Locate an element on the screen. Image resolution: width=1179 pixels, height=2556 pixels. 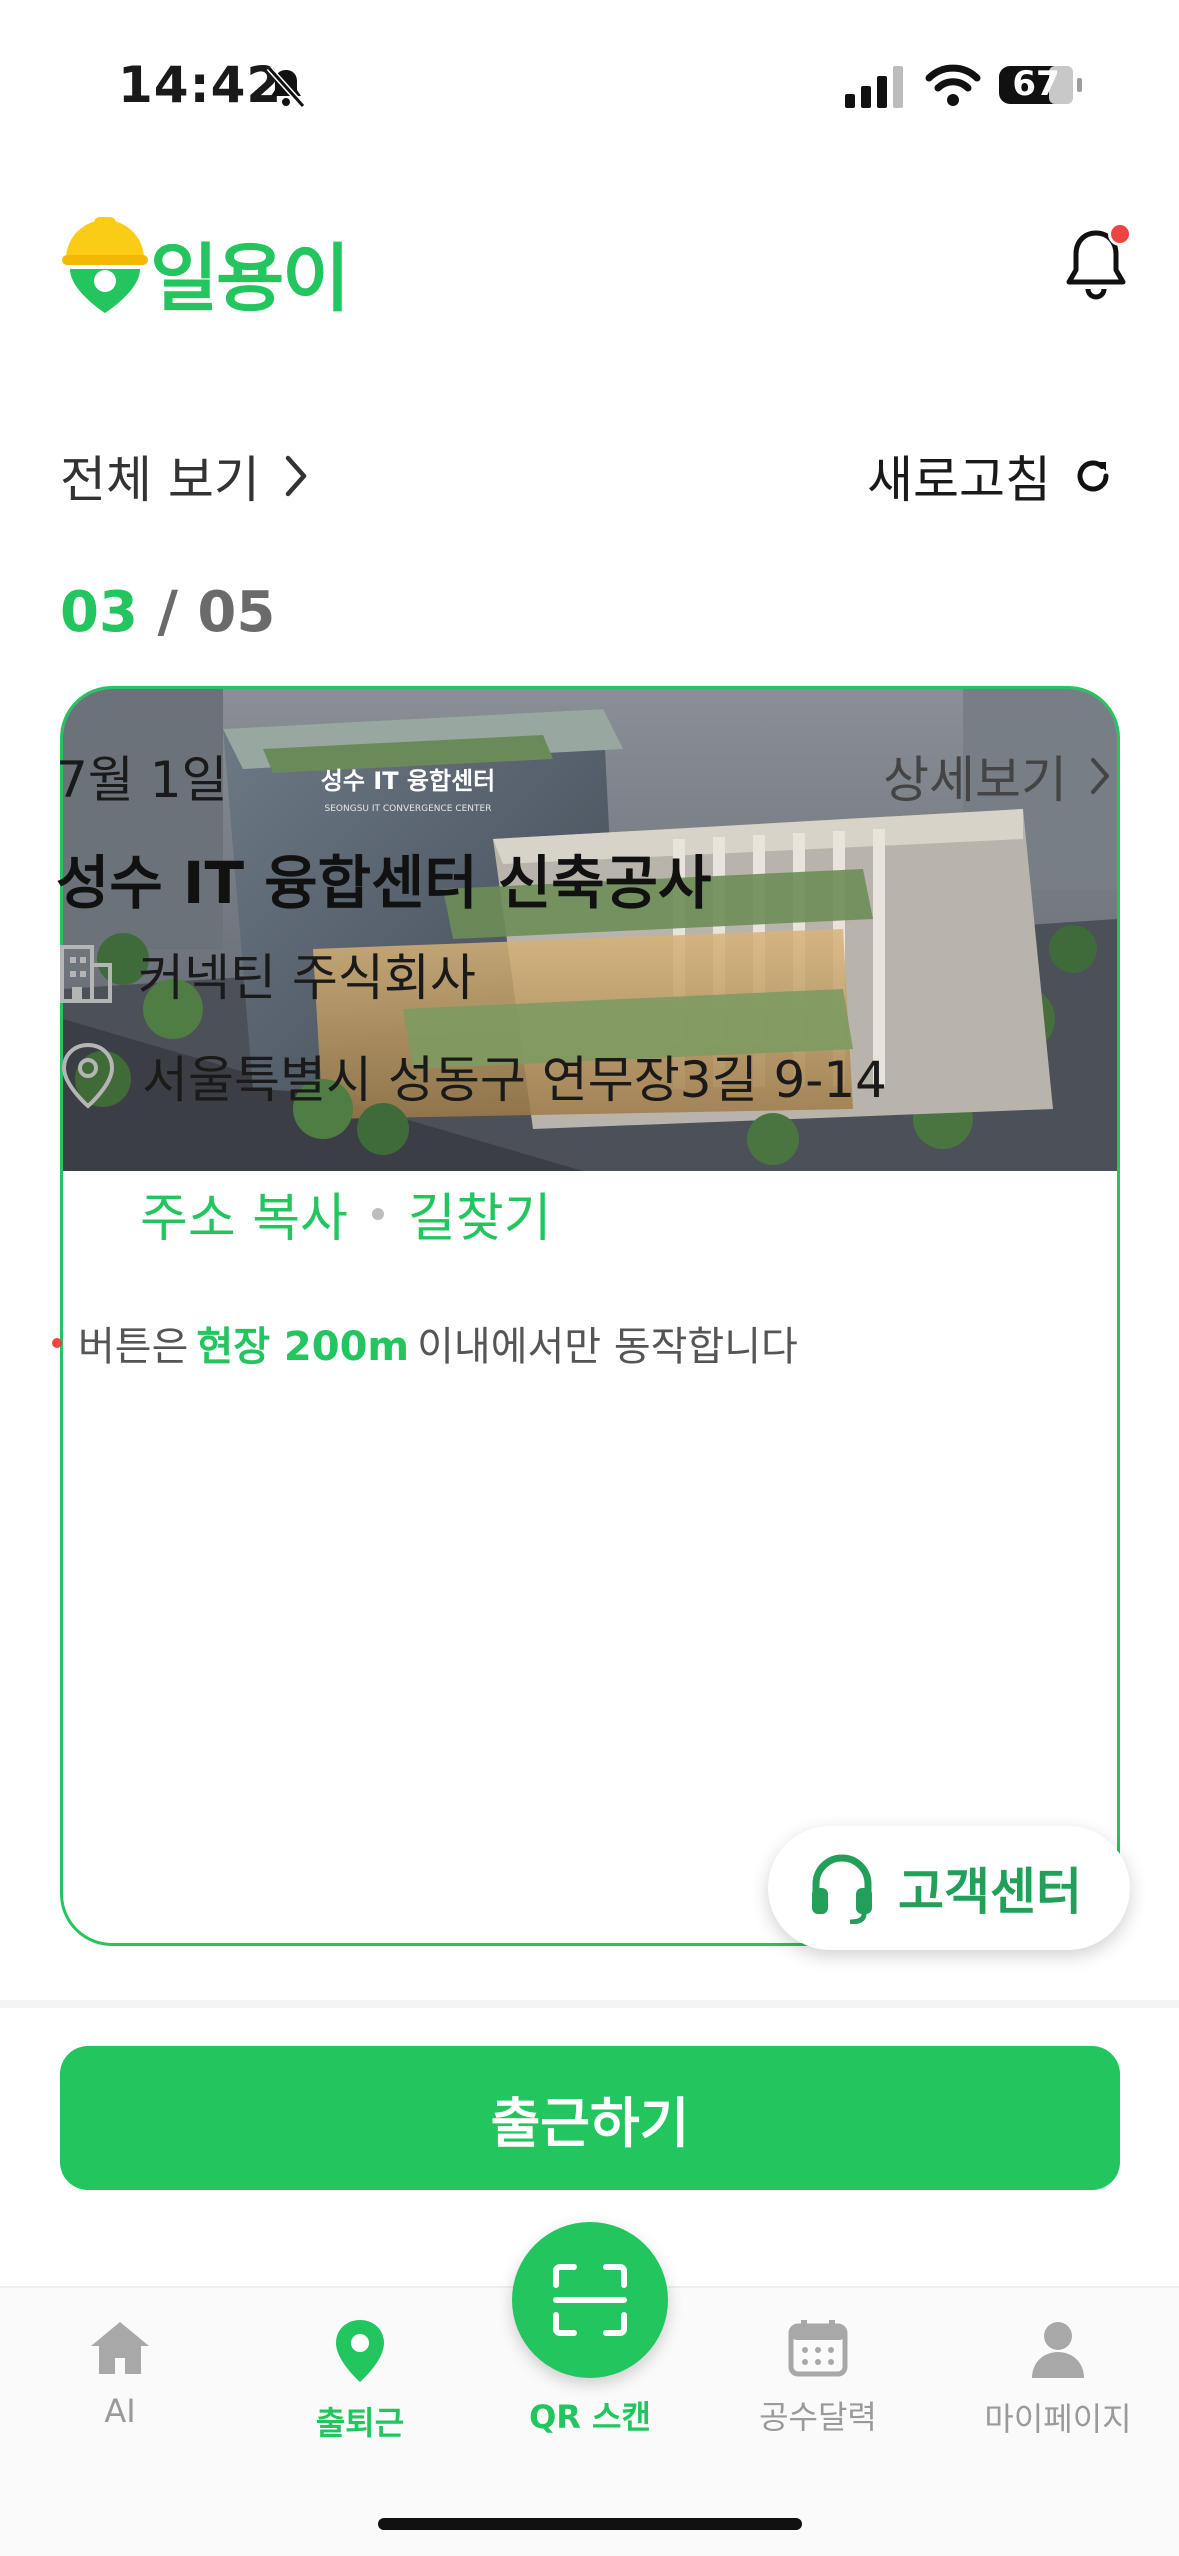
section-divider is located at coordinates (589, 2004).